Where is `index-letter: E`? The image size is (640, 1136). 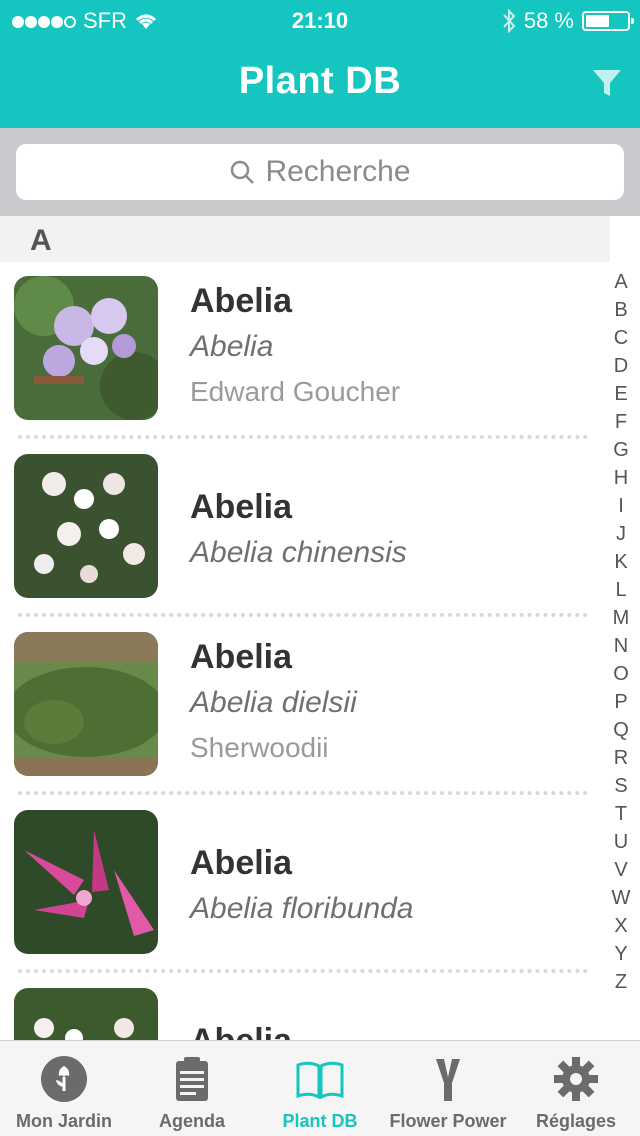 index-letter: E is located at coordinates (620, 394).